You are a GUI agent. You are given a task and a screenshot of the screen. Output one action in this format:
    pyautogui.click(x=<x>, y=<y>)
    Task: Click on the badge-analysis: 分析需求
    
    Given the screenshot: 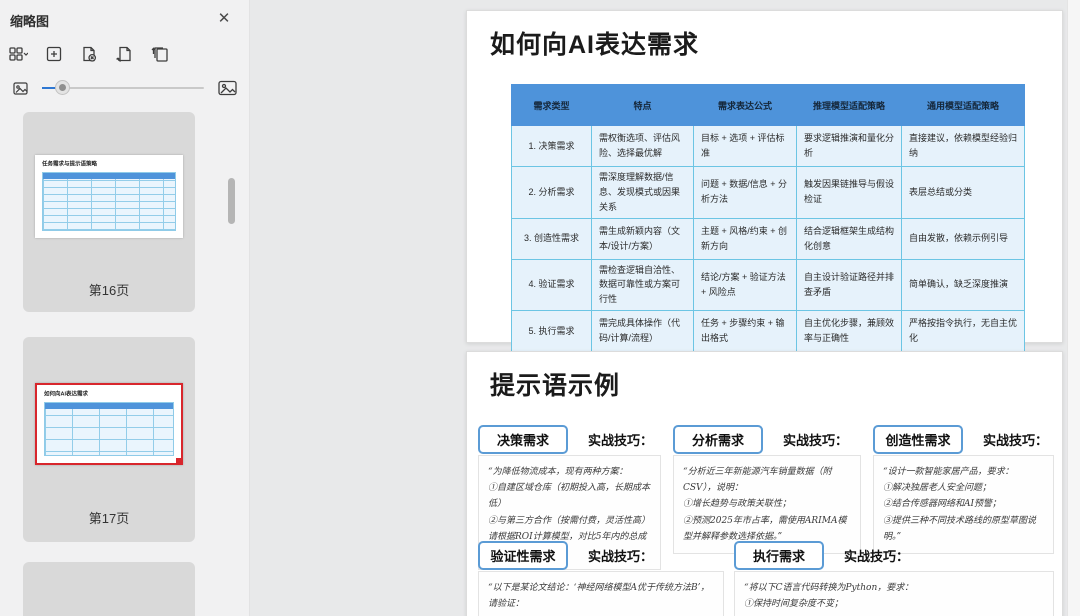 What is the action you would take?
    pyautogui.click(x=718, y=439)
    